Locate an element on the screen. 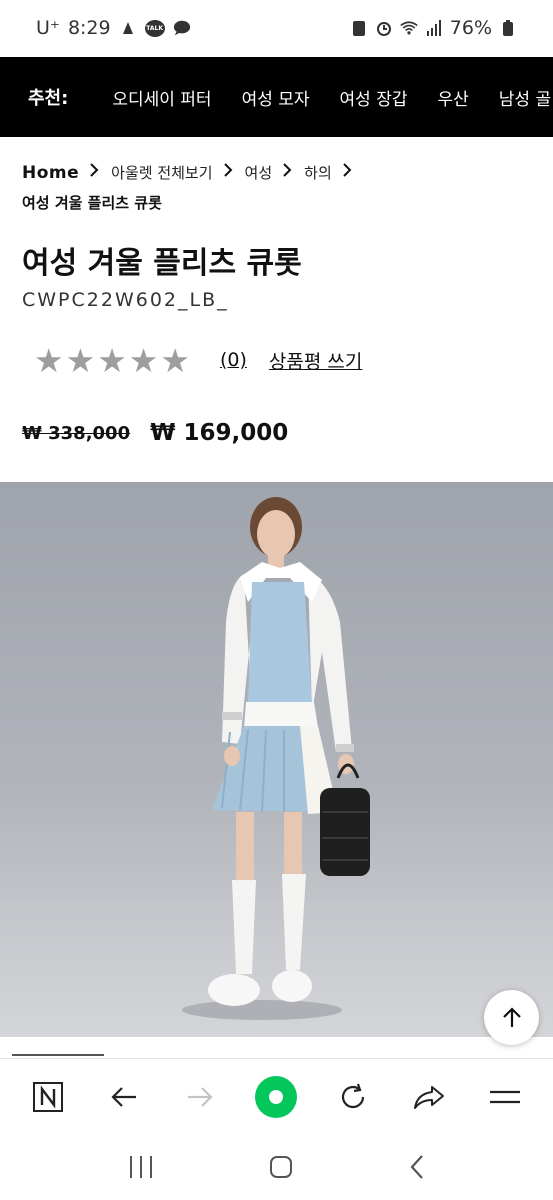  wifi-icon is located at coordinates (409, 28).